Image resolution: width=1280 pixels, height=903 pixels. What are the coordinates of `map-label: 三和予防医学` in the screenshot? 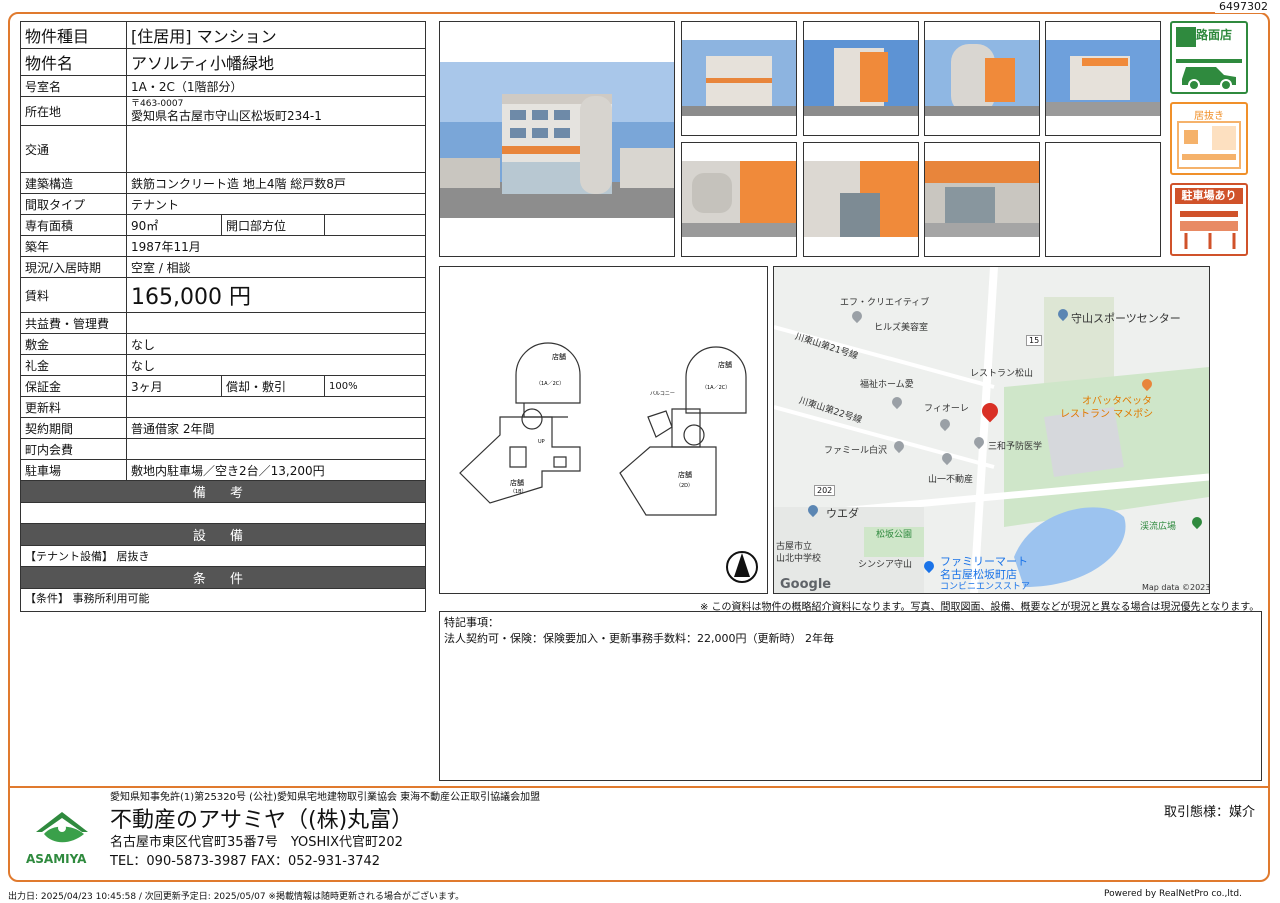 It's located at (1015, 447).